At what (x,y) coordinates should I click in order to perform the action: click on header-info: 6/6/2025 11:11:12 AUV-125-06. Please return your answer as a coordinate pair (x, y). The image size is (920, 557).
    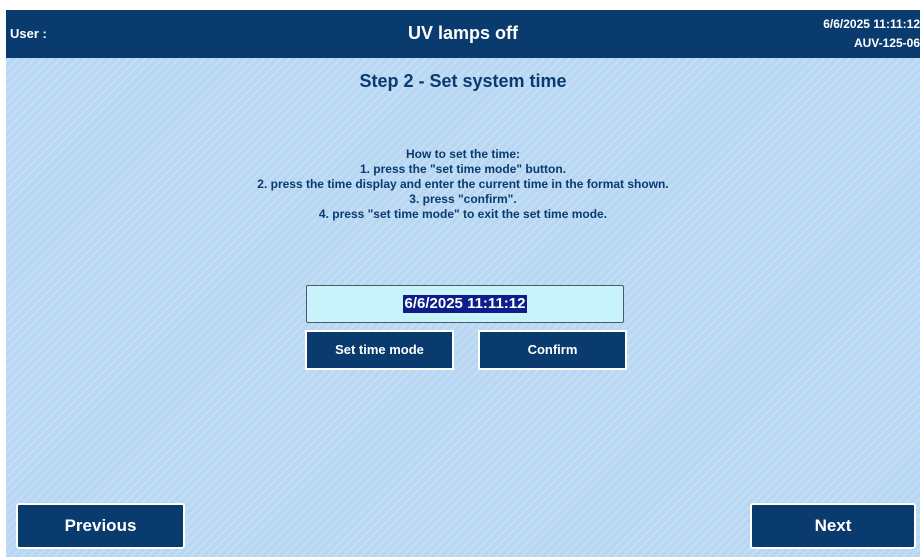
    Looking at the image, I should click on (871, 34).